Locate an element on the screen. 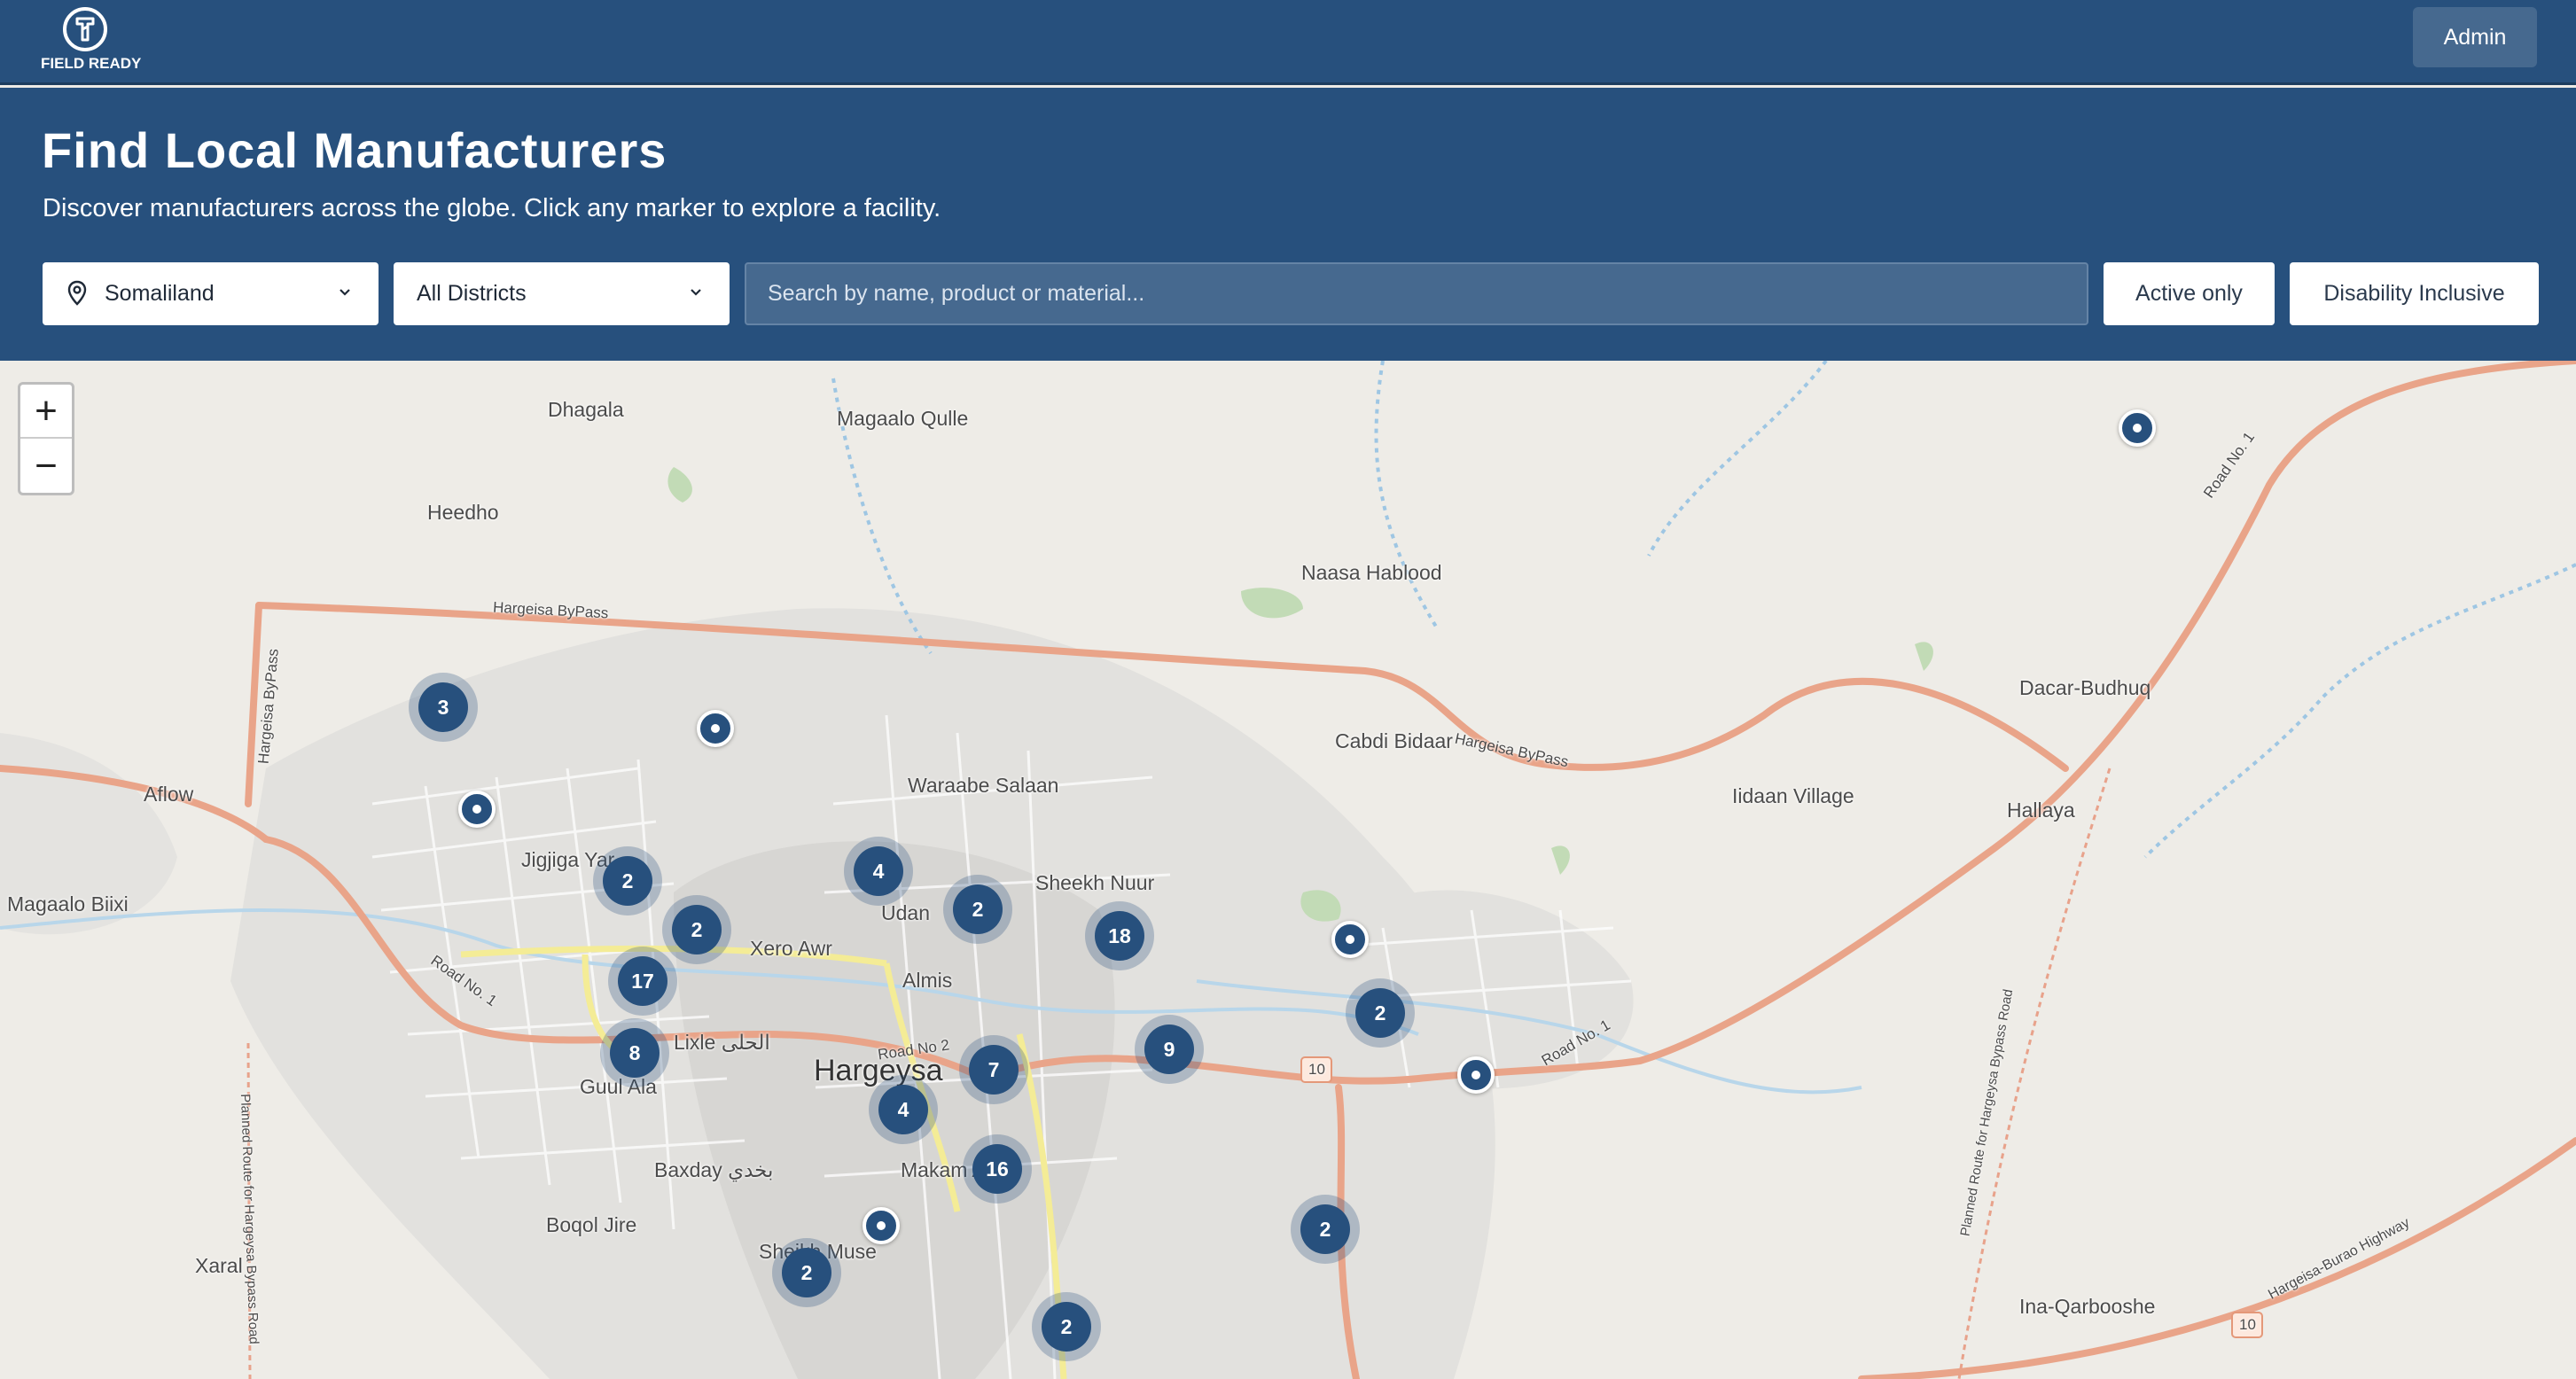 The image size is (2576, 1379). country-select-value: Somaliland is located at coordinates (160, 293).